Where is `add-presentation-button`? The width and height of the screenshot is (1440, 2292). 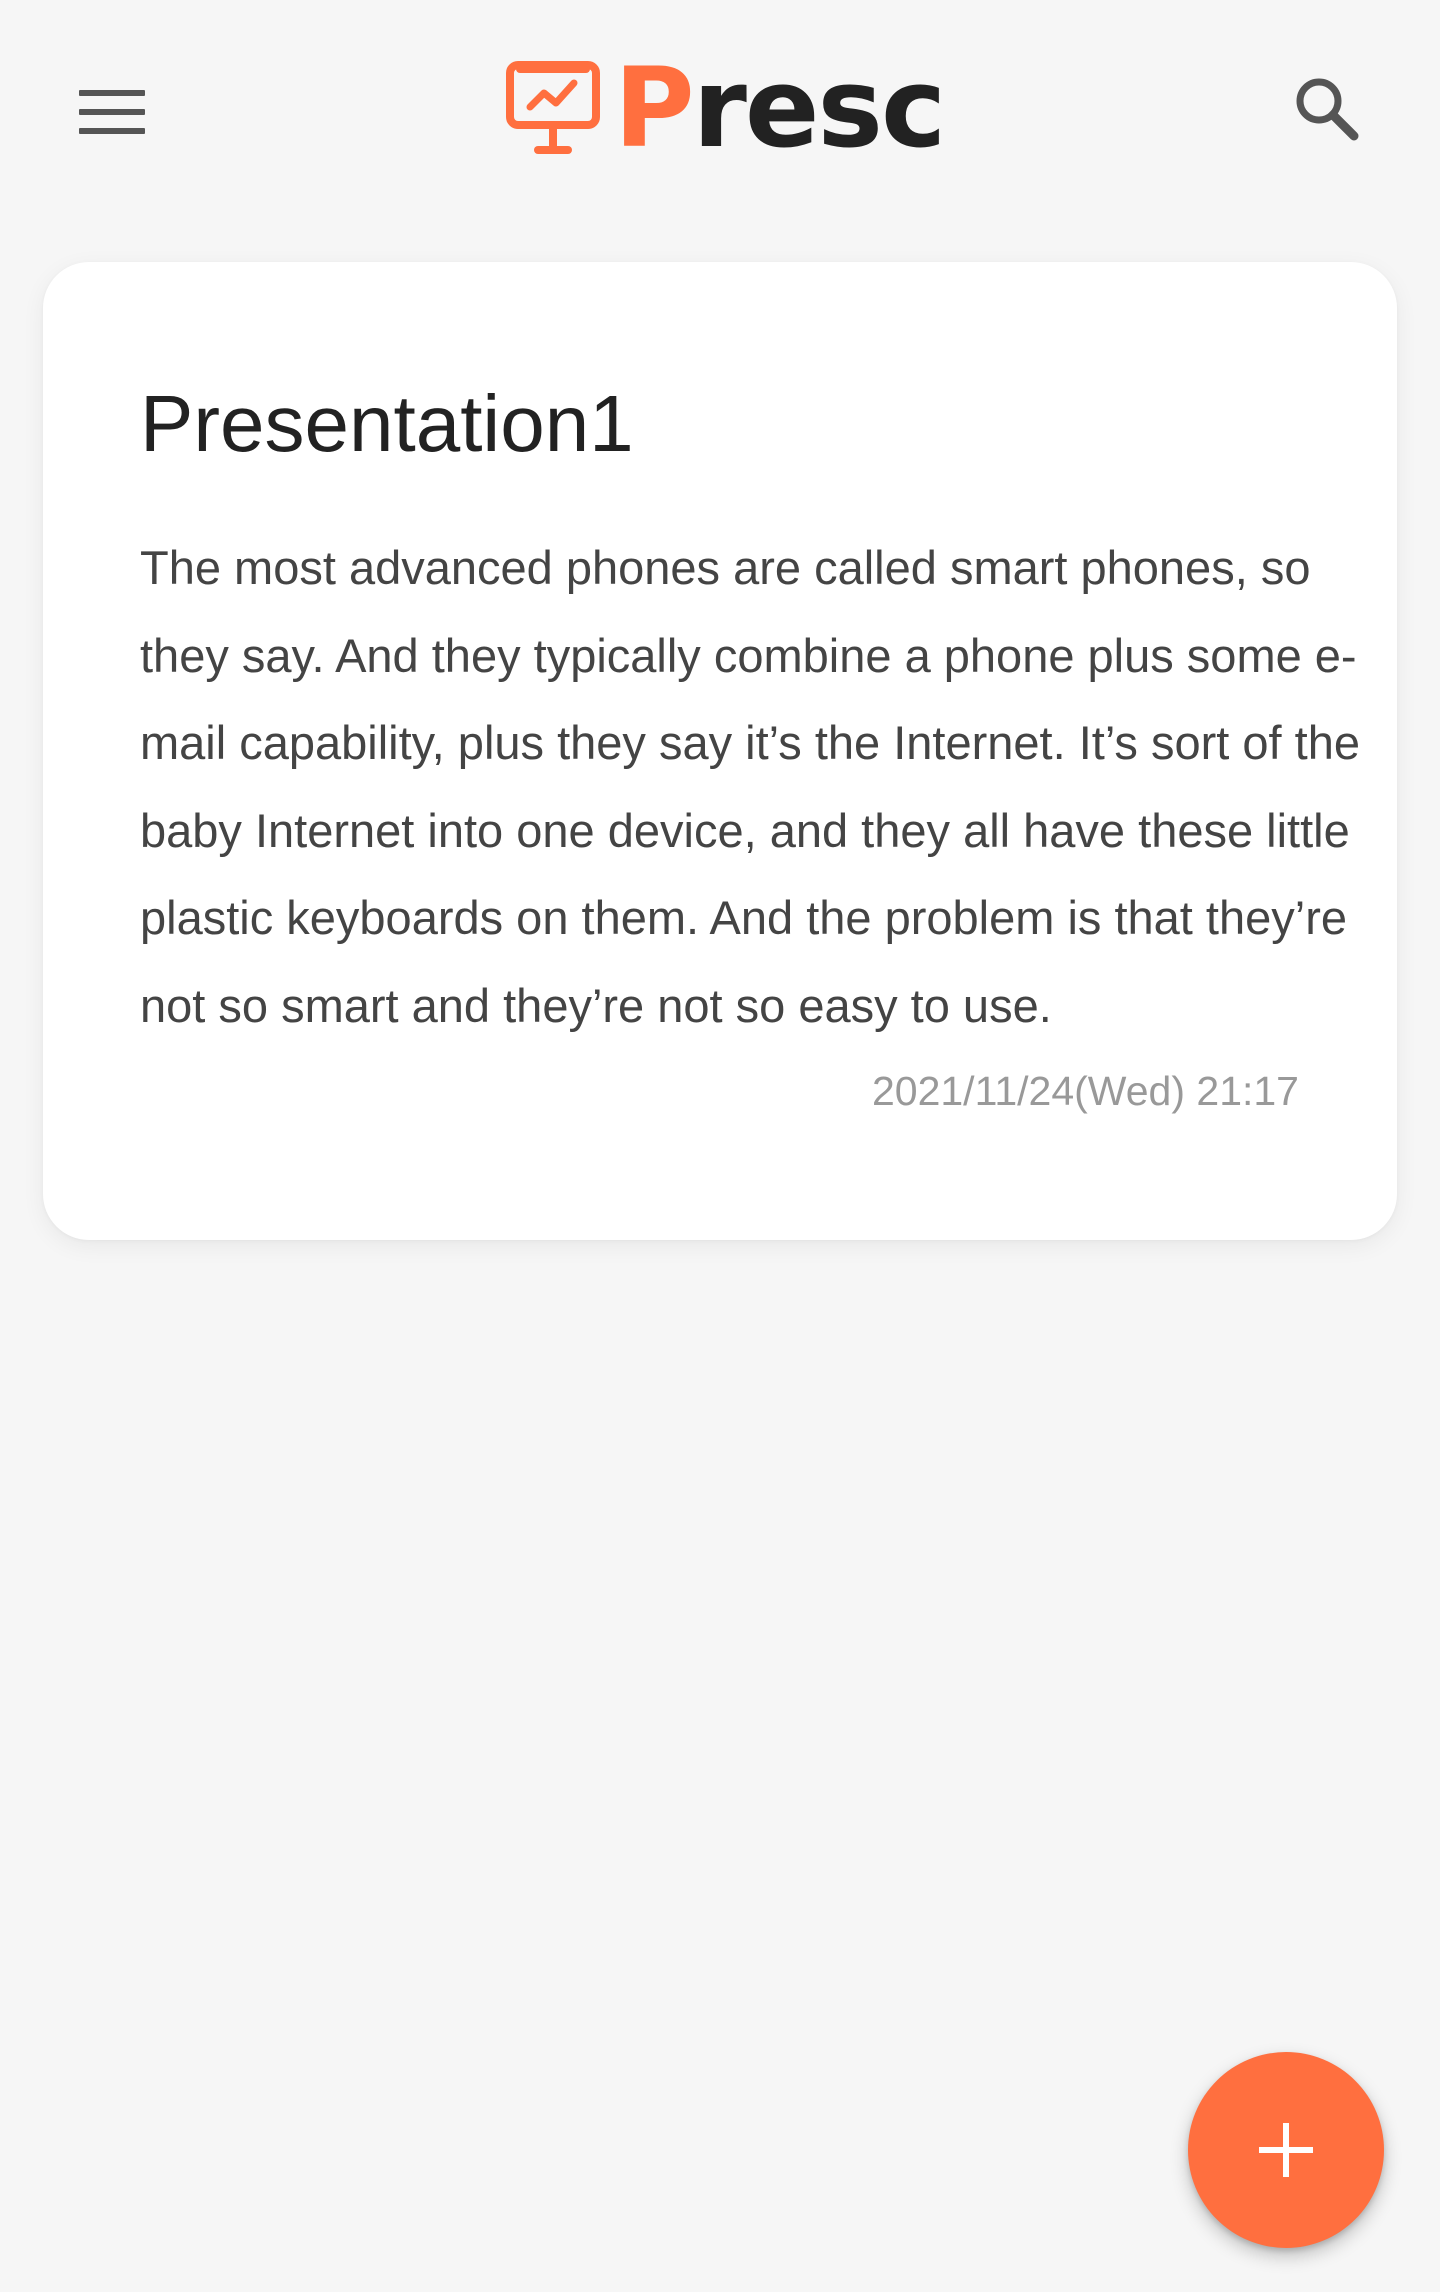
add-presentation-button is located at coordinates (1286, 2150).